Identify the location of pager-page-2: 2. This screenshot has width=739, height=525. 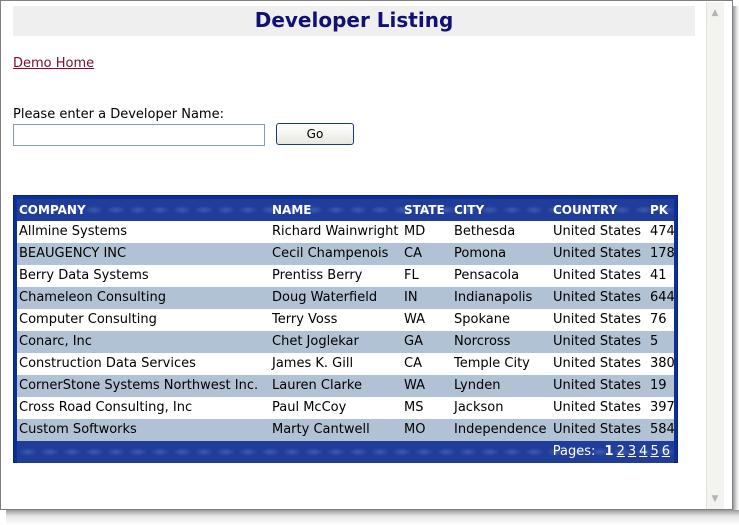
(621, 451).